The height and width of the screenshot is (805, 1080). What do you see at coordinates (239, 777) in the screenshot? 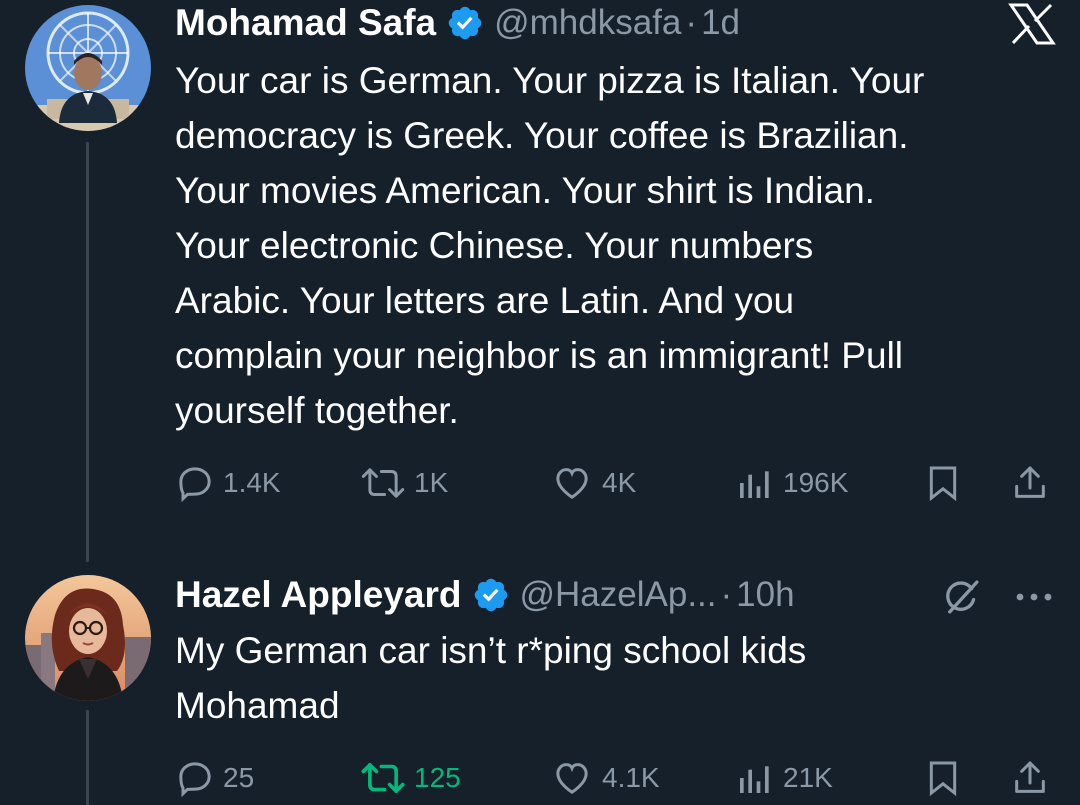
I see `reply-count: 25` at bounding box center [239, 777].